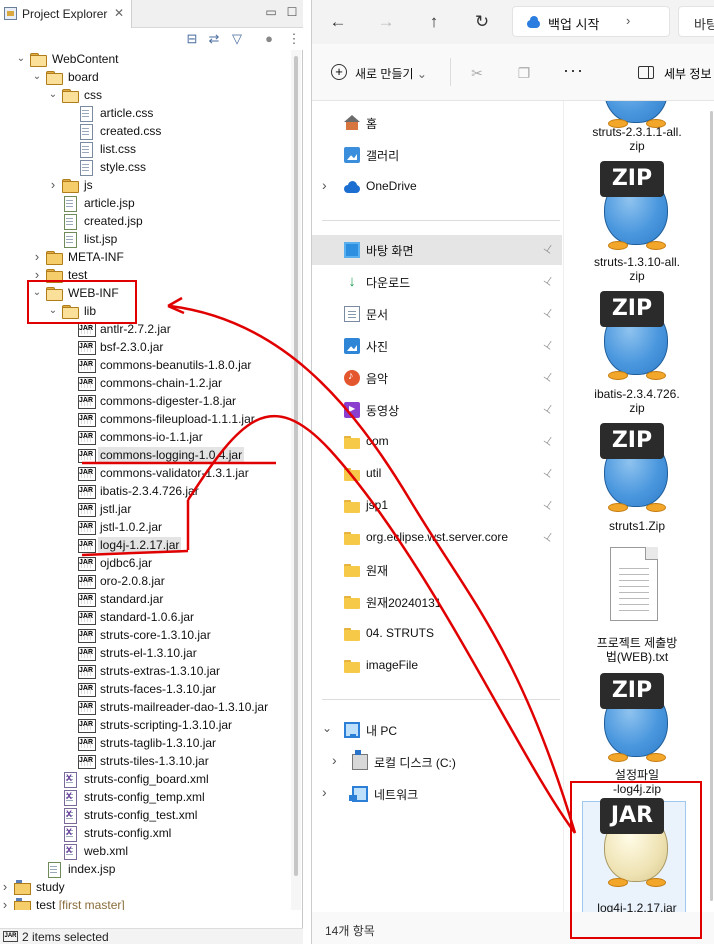 This screenshot has height=944, width=714. I want to click on breadcrumb: 백업 시작 ›, so click(591, 21).